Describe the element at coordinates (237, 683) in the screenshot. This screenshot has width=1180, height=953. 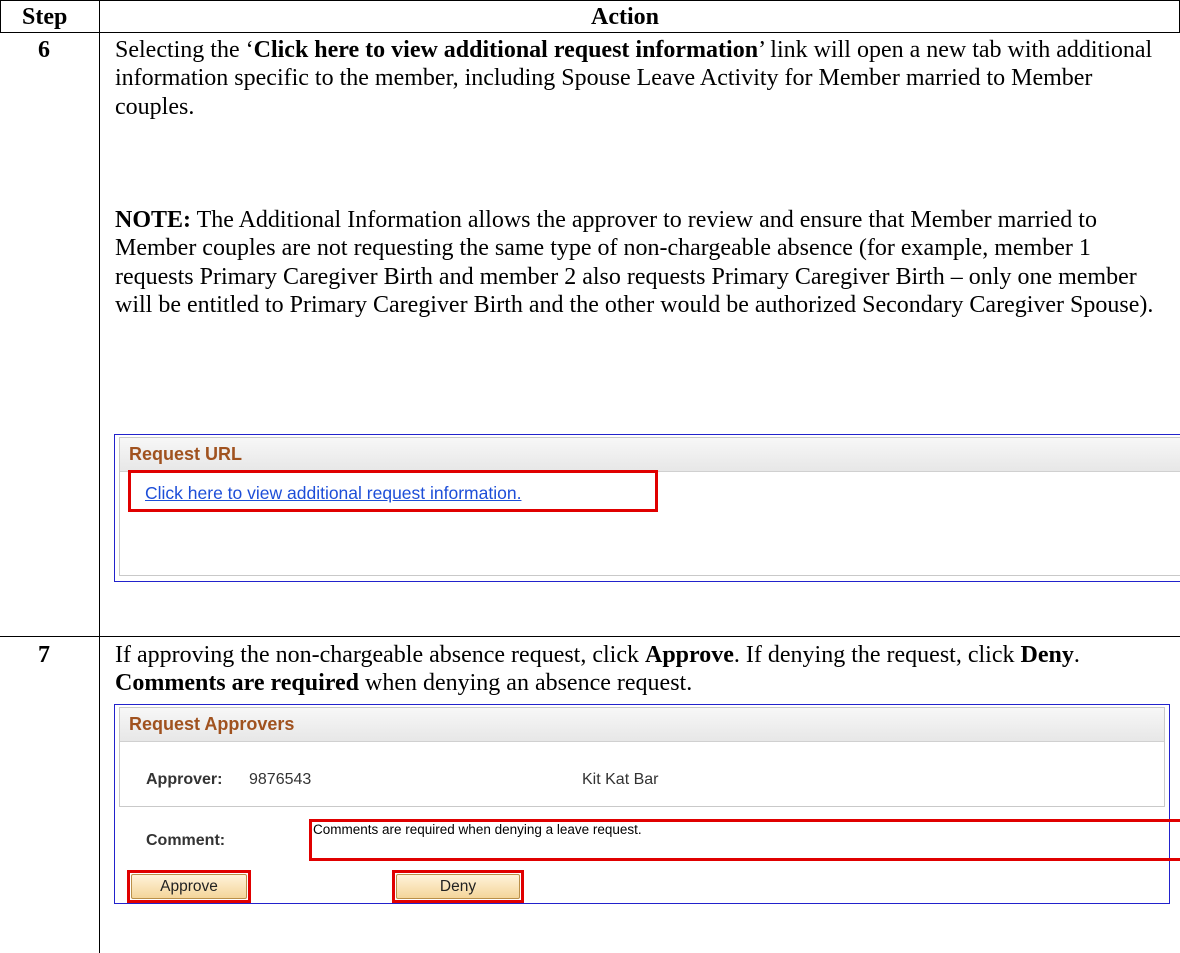
I see `comments-required-phrase: Comments are required` at that location.